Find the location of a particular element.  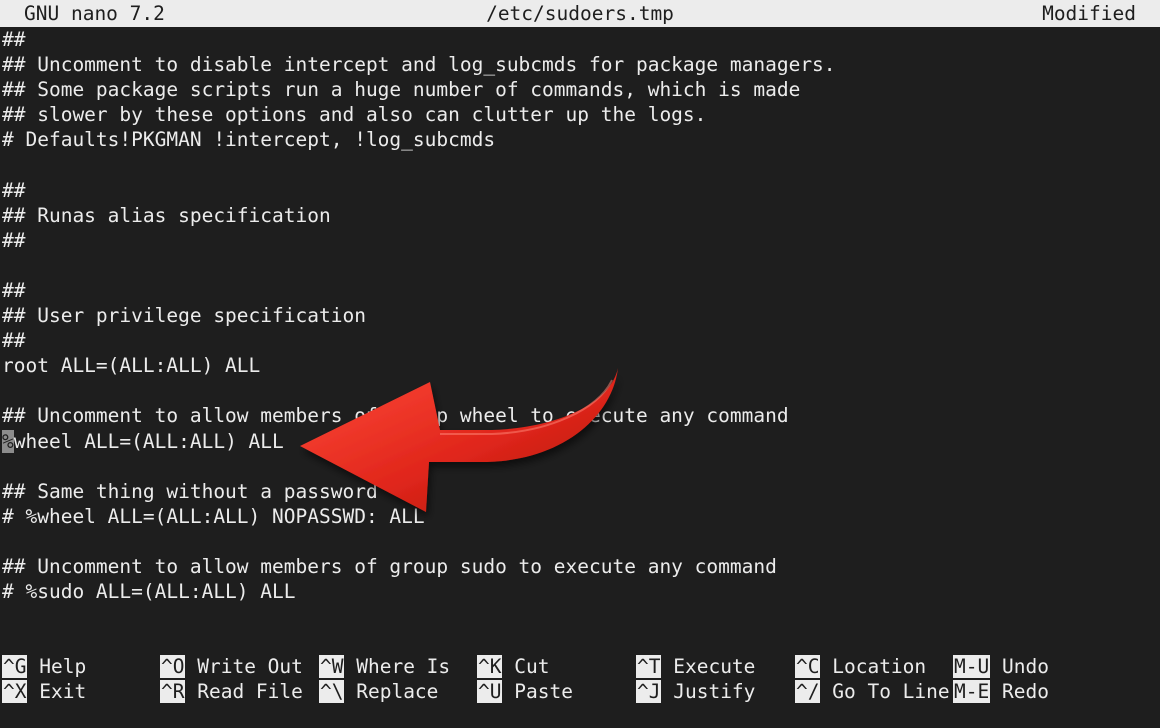

shortcut-read-file: ^R Read File is located at coordinates (231, 691).